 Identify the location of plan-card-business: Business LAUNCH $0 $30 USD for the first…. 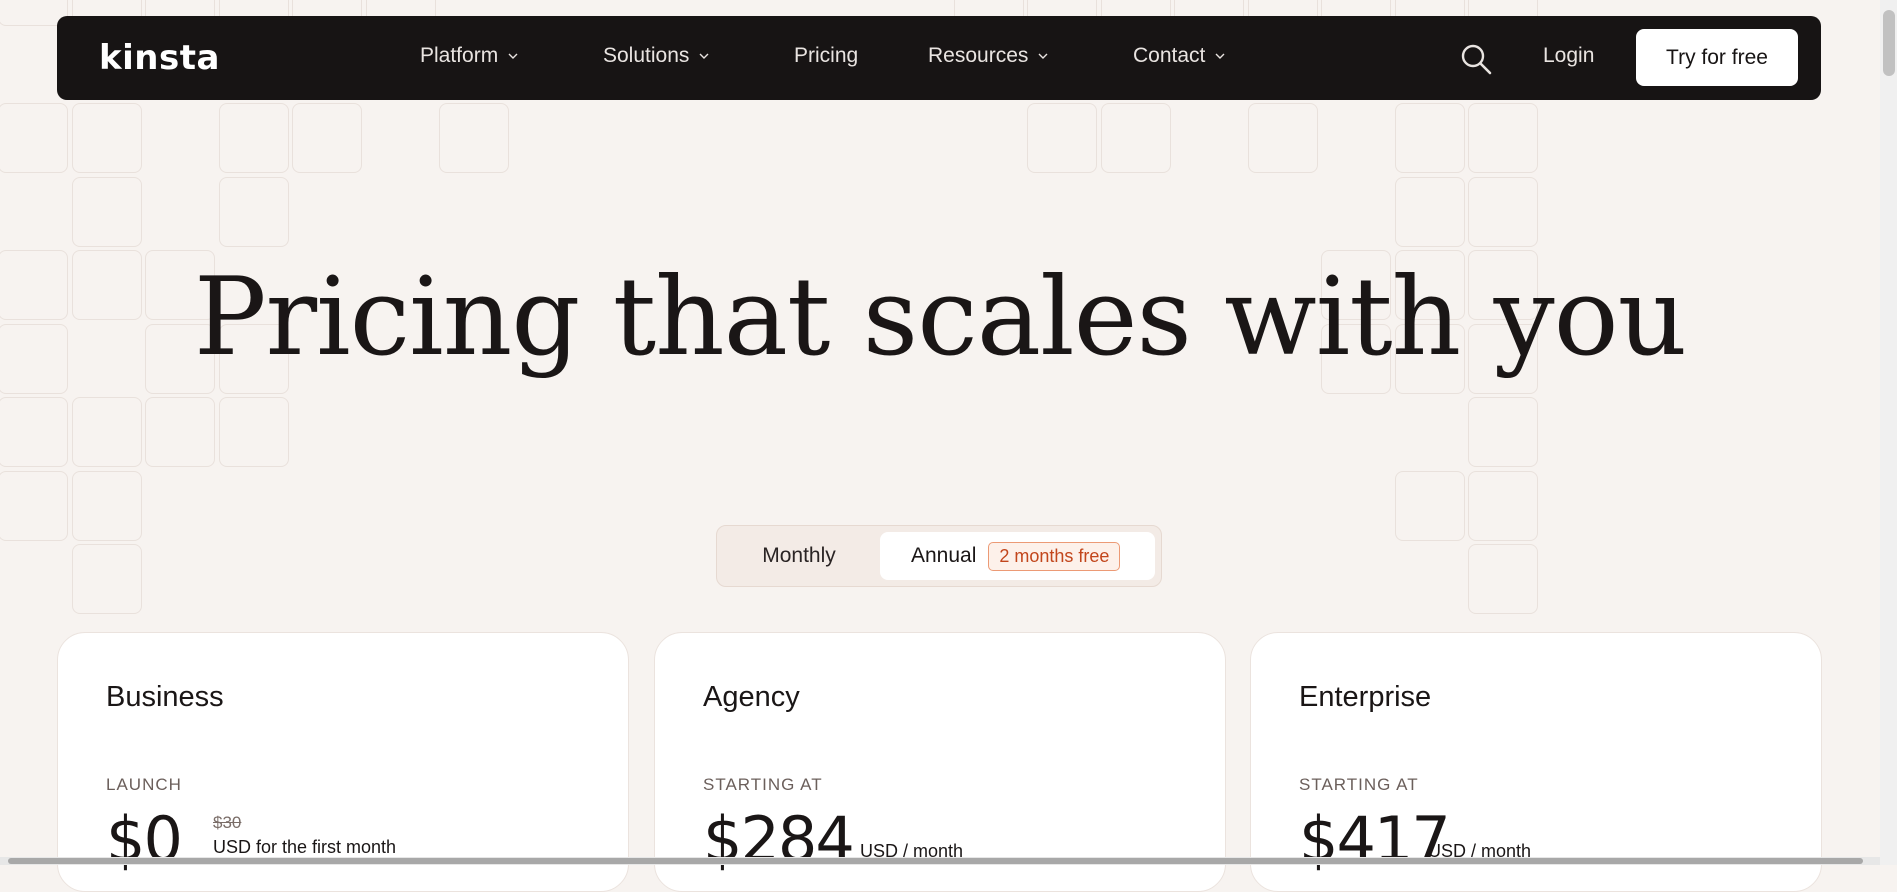
(343, 762).